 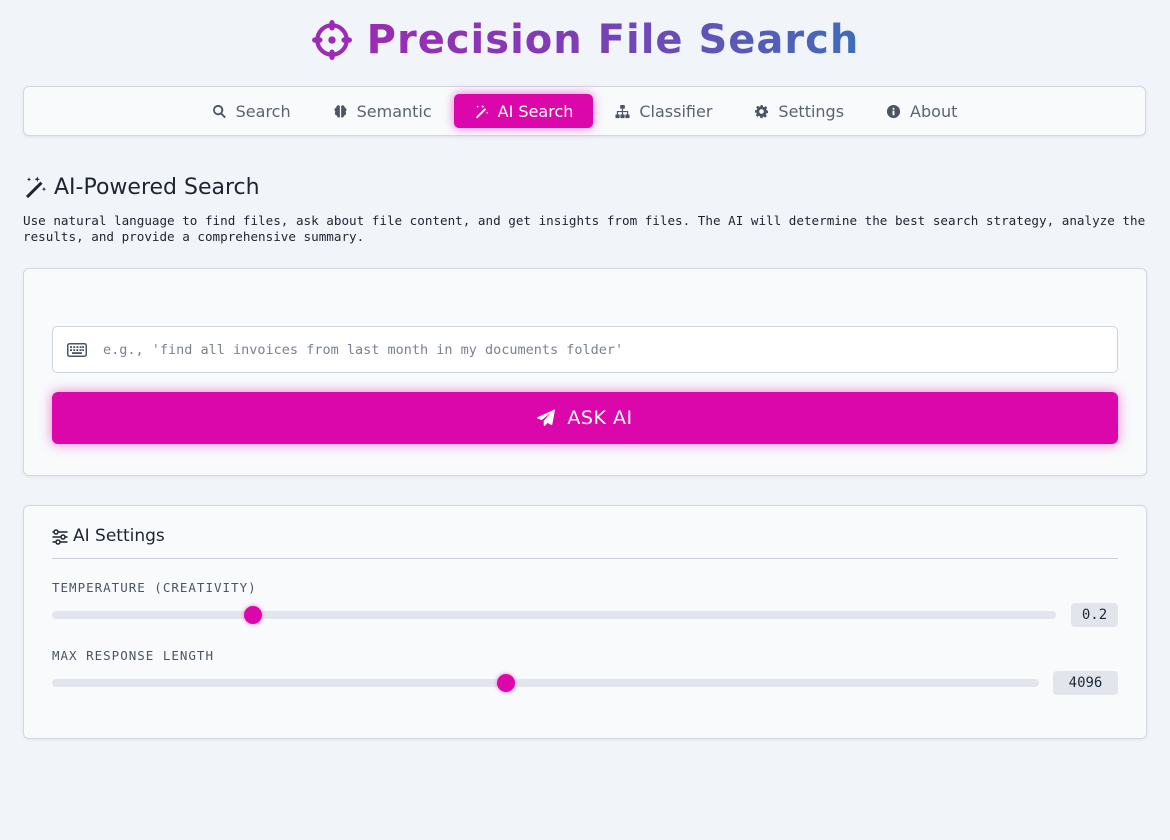 I want to click on ai-settings-title: AI Settings, so click(x=119, y=536).